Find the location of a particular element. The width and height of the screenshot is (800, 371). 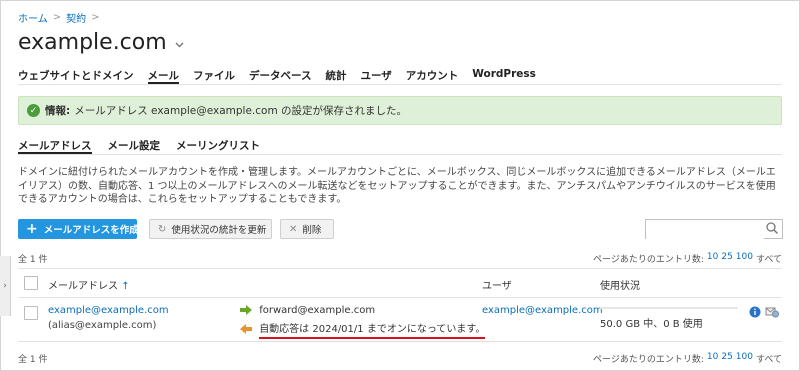

row-alias: (alias@example.com) is located at coordinates (102, 325).